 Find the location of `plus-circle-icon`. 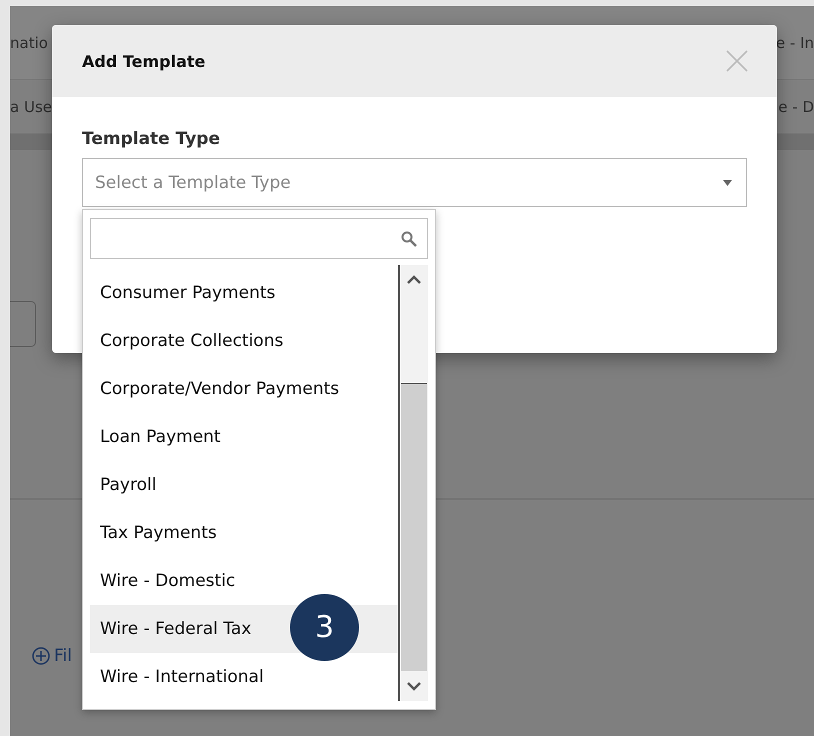

plus-circle-icon is located at coordinates (41, 656).